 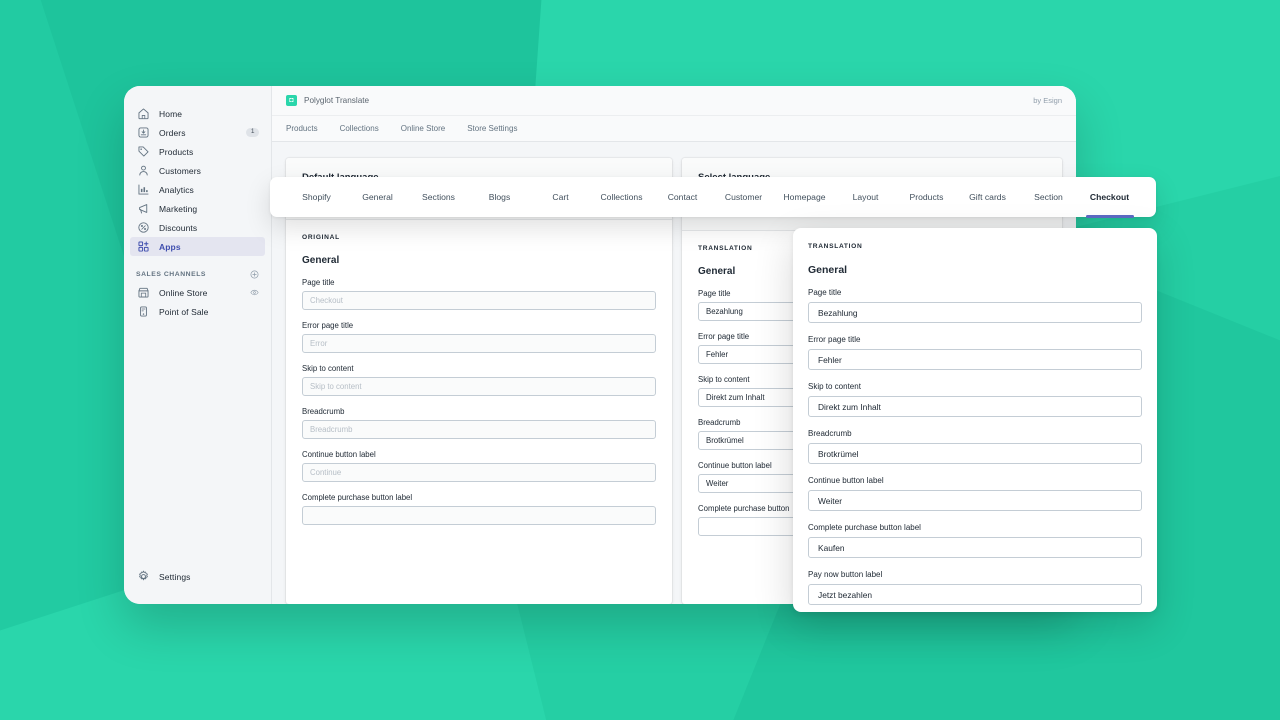 I want to click on tab-label: General, so click(x=377, y=197).